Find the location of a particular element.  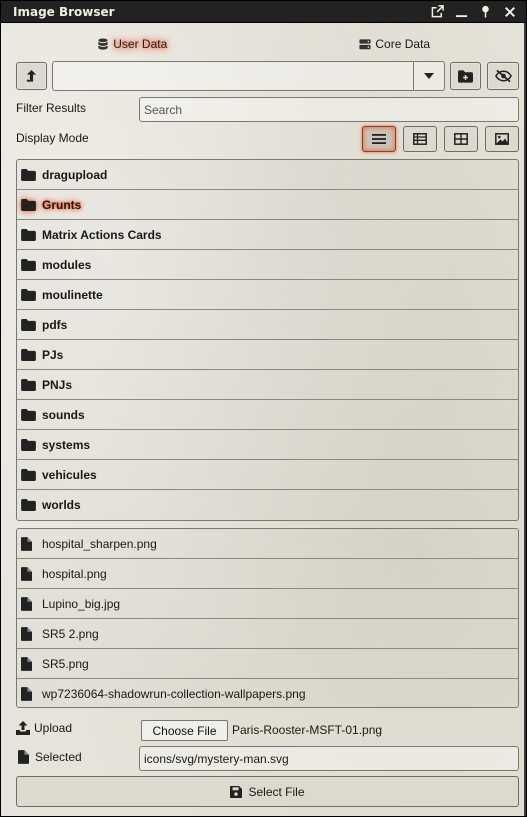

list-icon is located at coordinates (379, 139).